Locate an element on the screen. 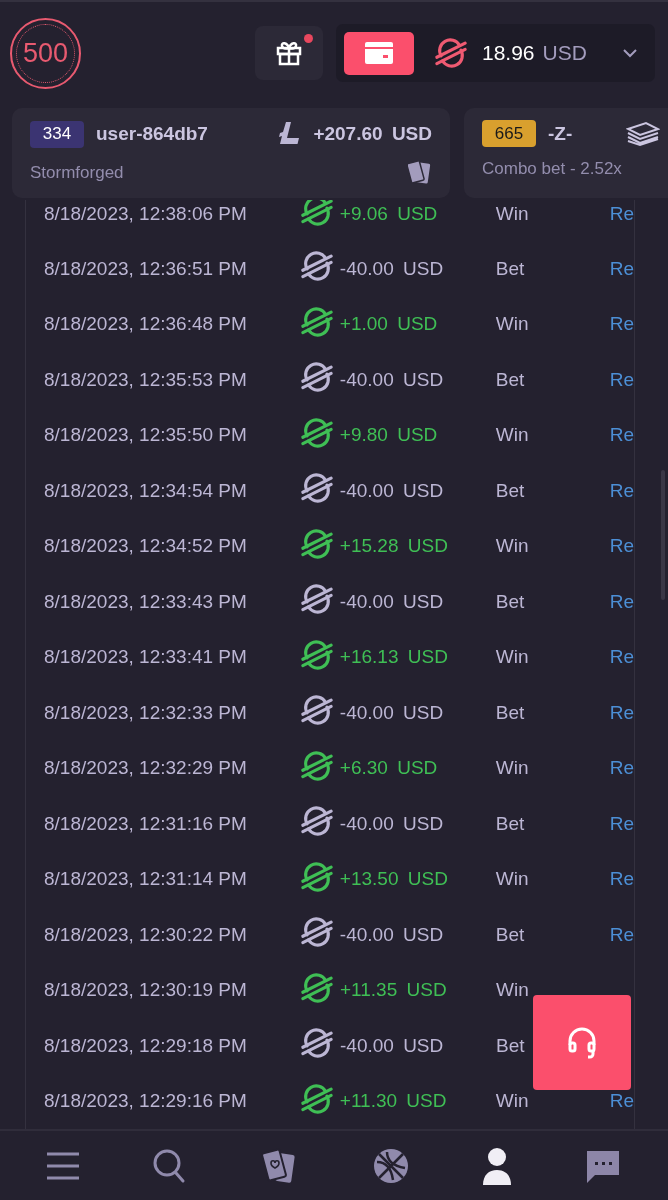  bet-card: 334 user-864db7 +207.60 USD Stormforged is located at coordinates (231, 153).